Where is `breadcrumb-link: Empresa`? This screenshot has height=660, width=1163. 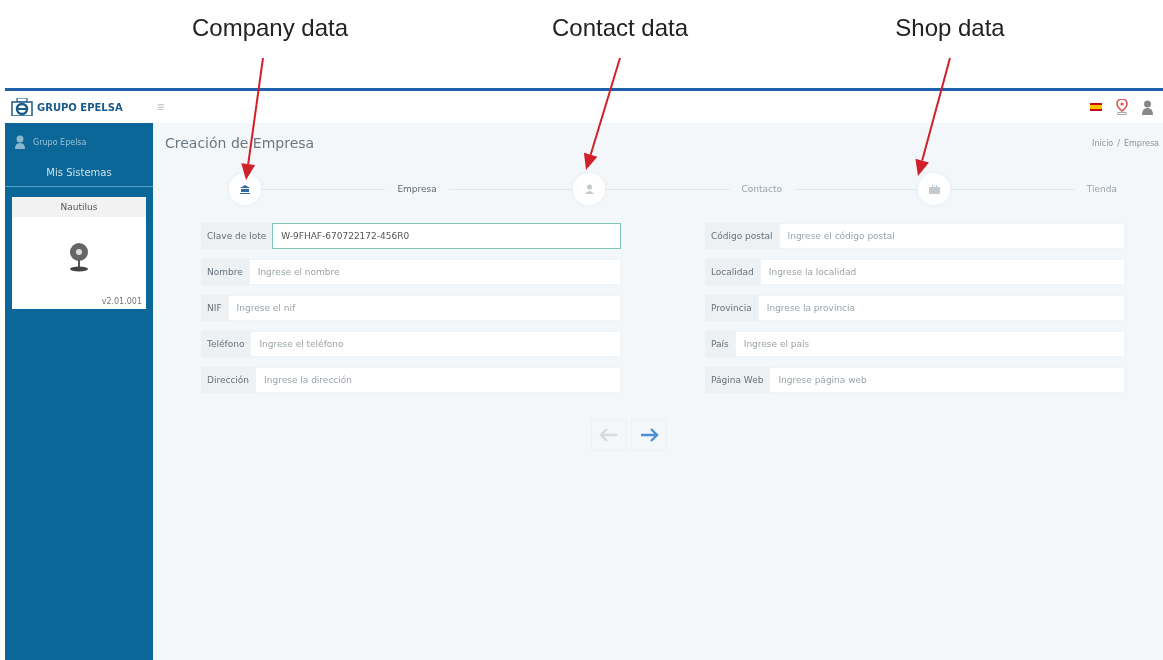 breadcrumb-link: Empresa is located at coordinates (1141, 143).